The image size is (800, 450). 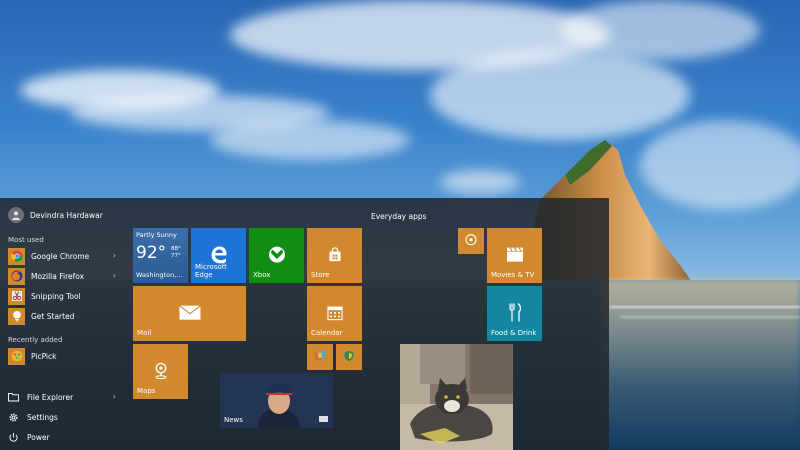 I want to click on tile-maps: Maps, so click(x=160, y=371).